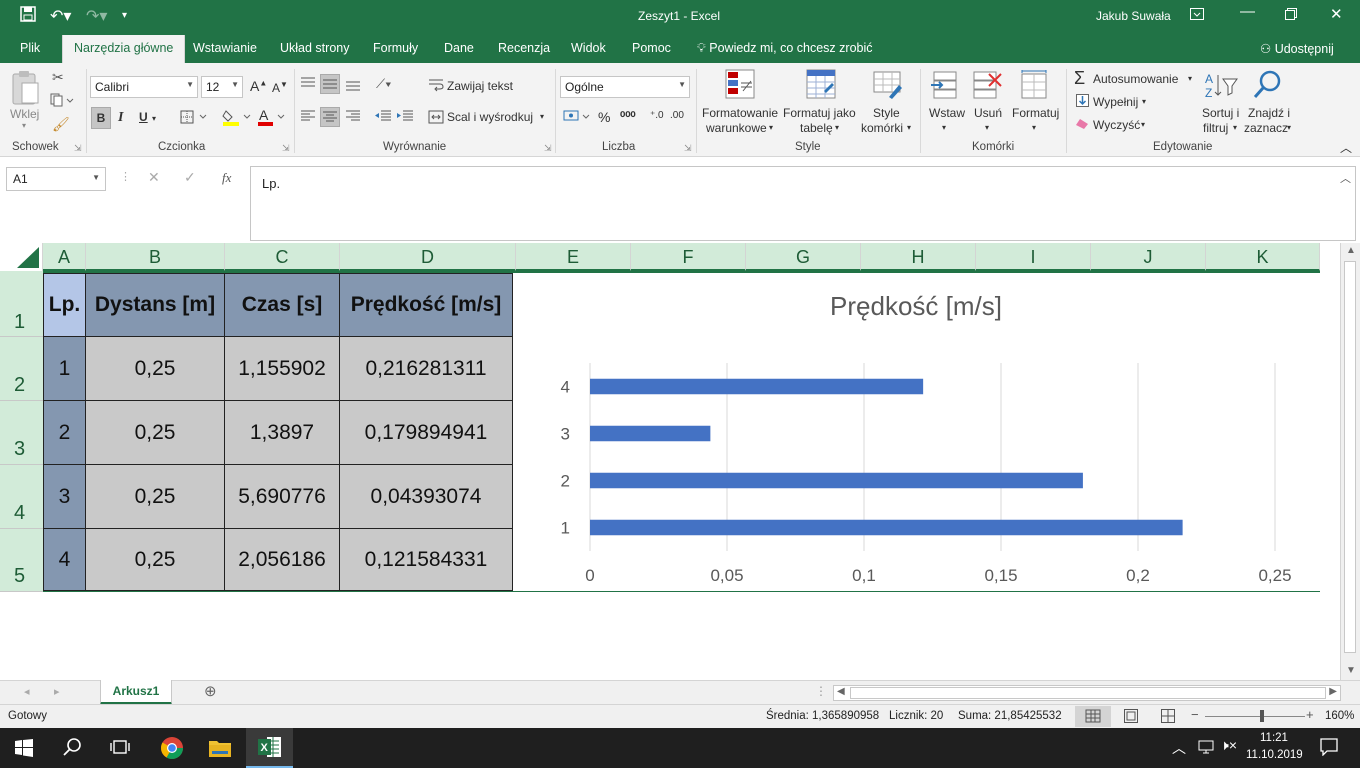  Describe the element at coordinates (988, 86) in the screenshot. I see `delete-cells-icon` at that location.